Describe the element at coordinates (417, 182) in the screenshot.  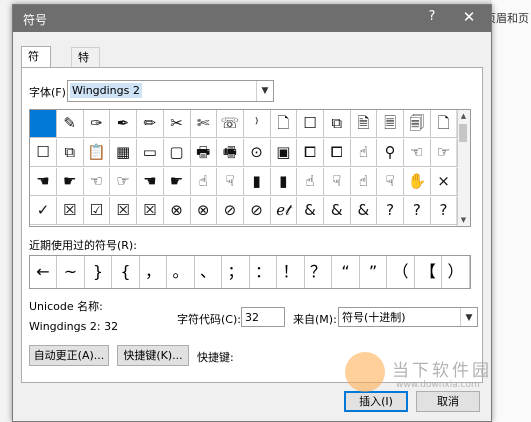
I see `symbol-cell: ✋` at that location.